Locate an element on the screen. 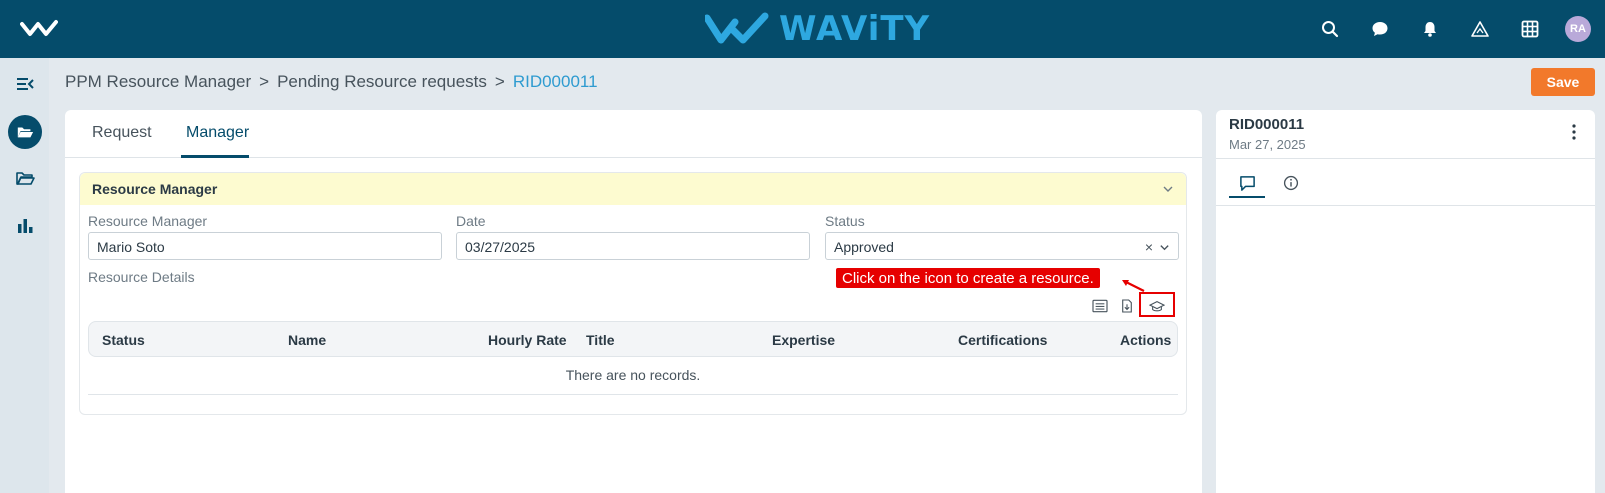 This screenshot has height=493, width=1605. tab-bar: Request Manager is located at coordinates (633, 134).